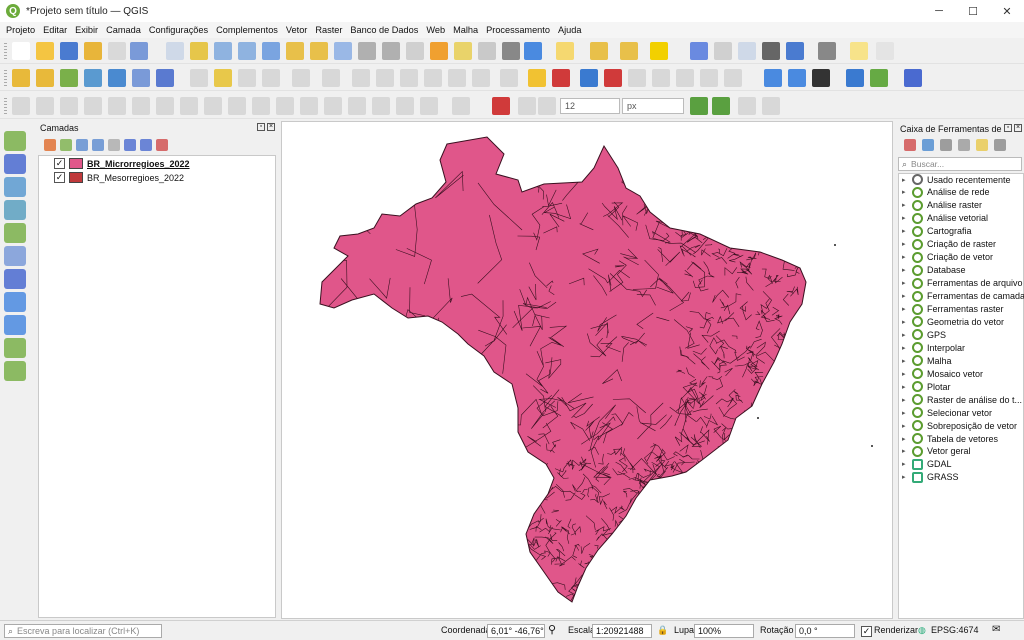 This screenshot has height=640, width=1024. I want to click on snapping-tolerance-input: 12, so click(590, 106).